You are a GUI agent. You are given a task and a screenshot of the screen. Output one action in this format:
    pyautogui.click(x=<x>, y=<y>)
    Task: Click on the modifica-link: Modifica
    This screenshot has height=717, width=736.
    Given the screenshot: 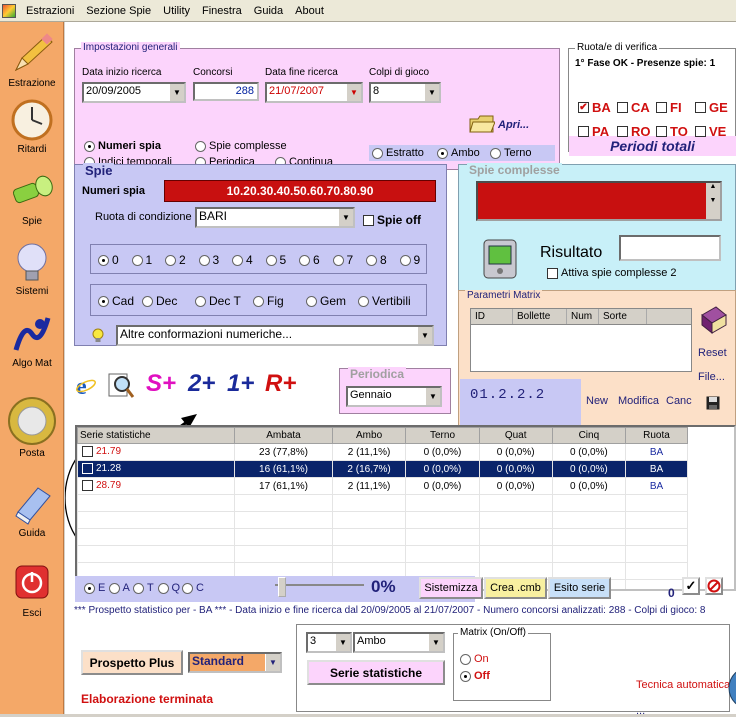 What is the action you would take?
    pyautogui.click(x=638, y=401)
    